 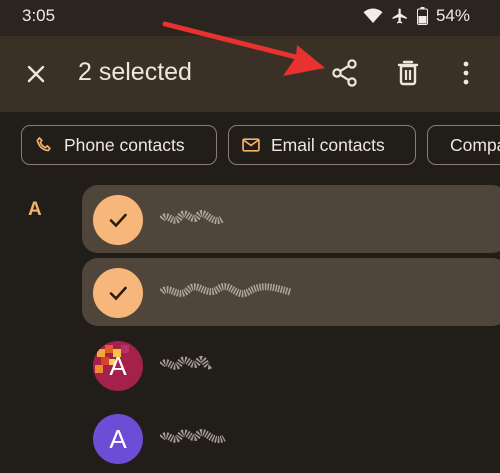 What do you see at coordinates (328, 144) in the screenshot?
I see `chip-label: Email contacts` at bounding box center [328, 144].